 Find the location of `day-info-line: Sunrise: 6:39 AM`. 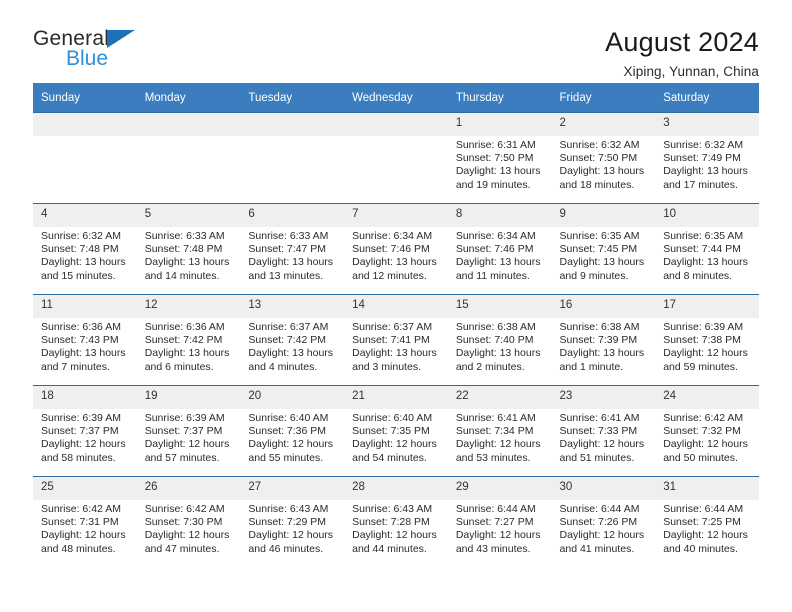

day-info-line: Sunrise: 6:39 AM is located at coordinates (703, 327).